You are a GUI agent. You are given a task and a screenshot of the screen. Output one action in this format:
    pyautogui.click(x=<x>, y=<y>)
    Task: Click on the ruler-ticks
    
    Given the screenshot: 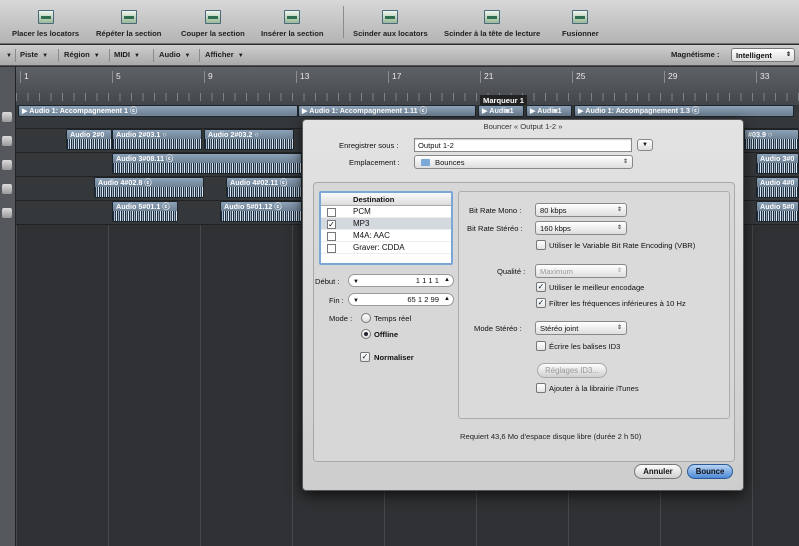 What is the action you would take?
    pyautogui.click(x=407, y=97)
    